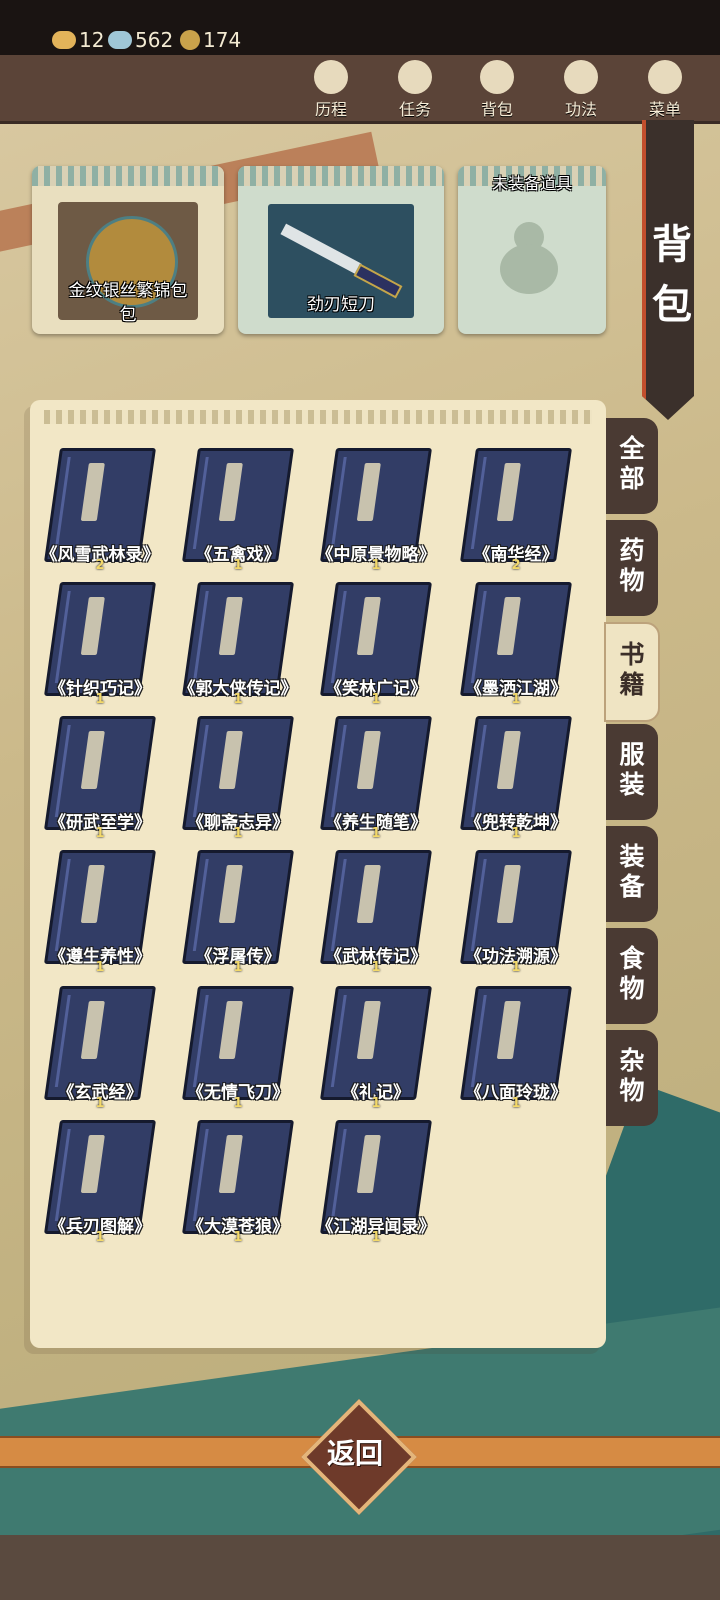 The image size is (720, 1600). What do you see at coordinates (376, 778) in the screenshot?
I see `inventory-item: 《养生随笔》 1` at bounding box center [376, 778].